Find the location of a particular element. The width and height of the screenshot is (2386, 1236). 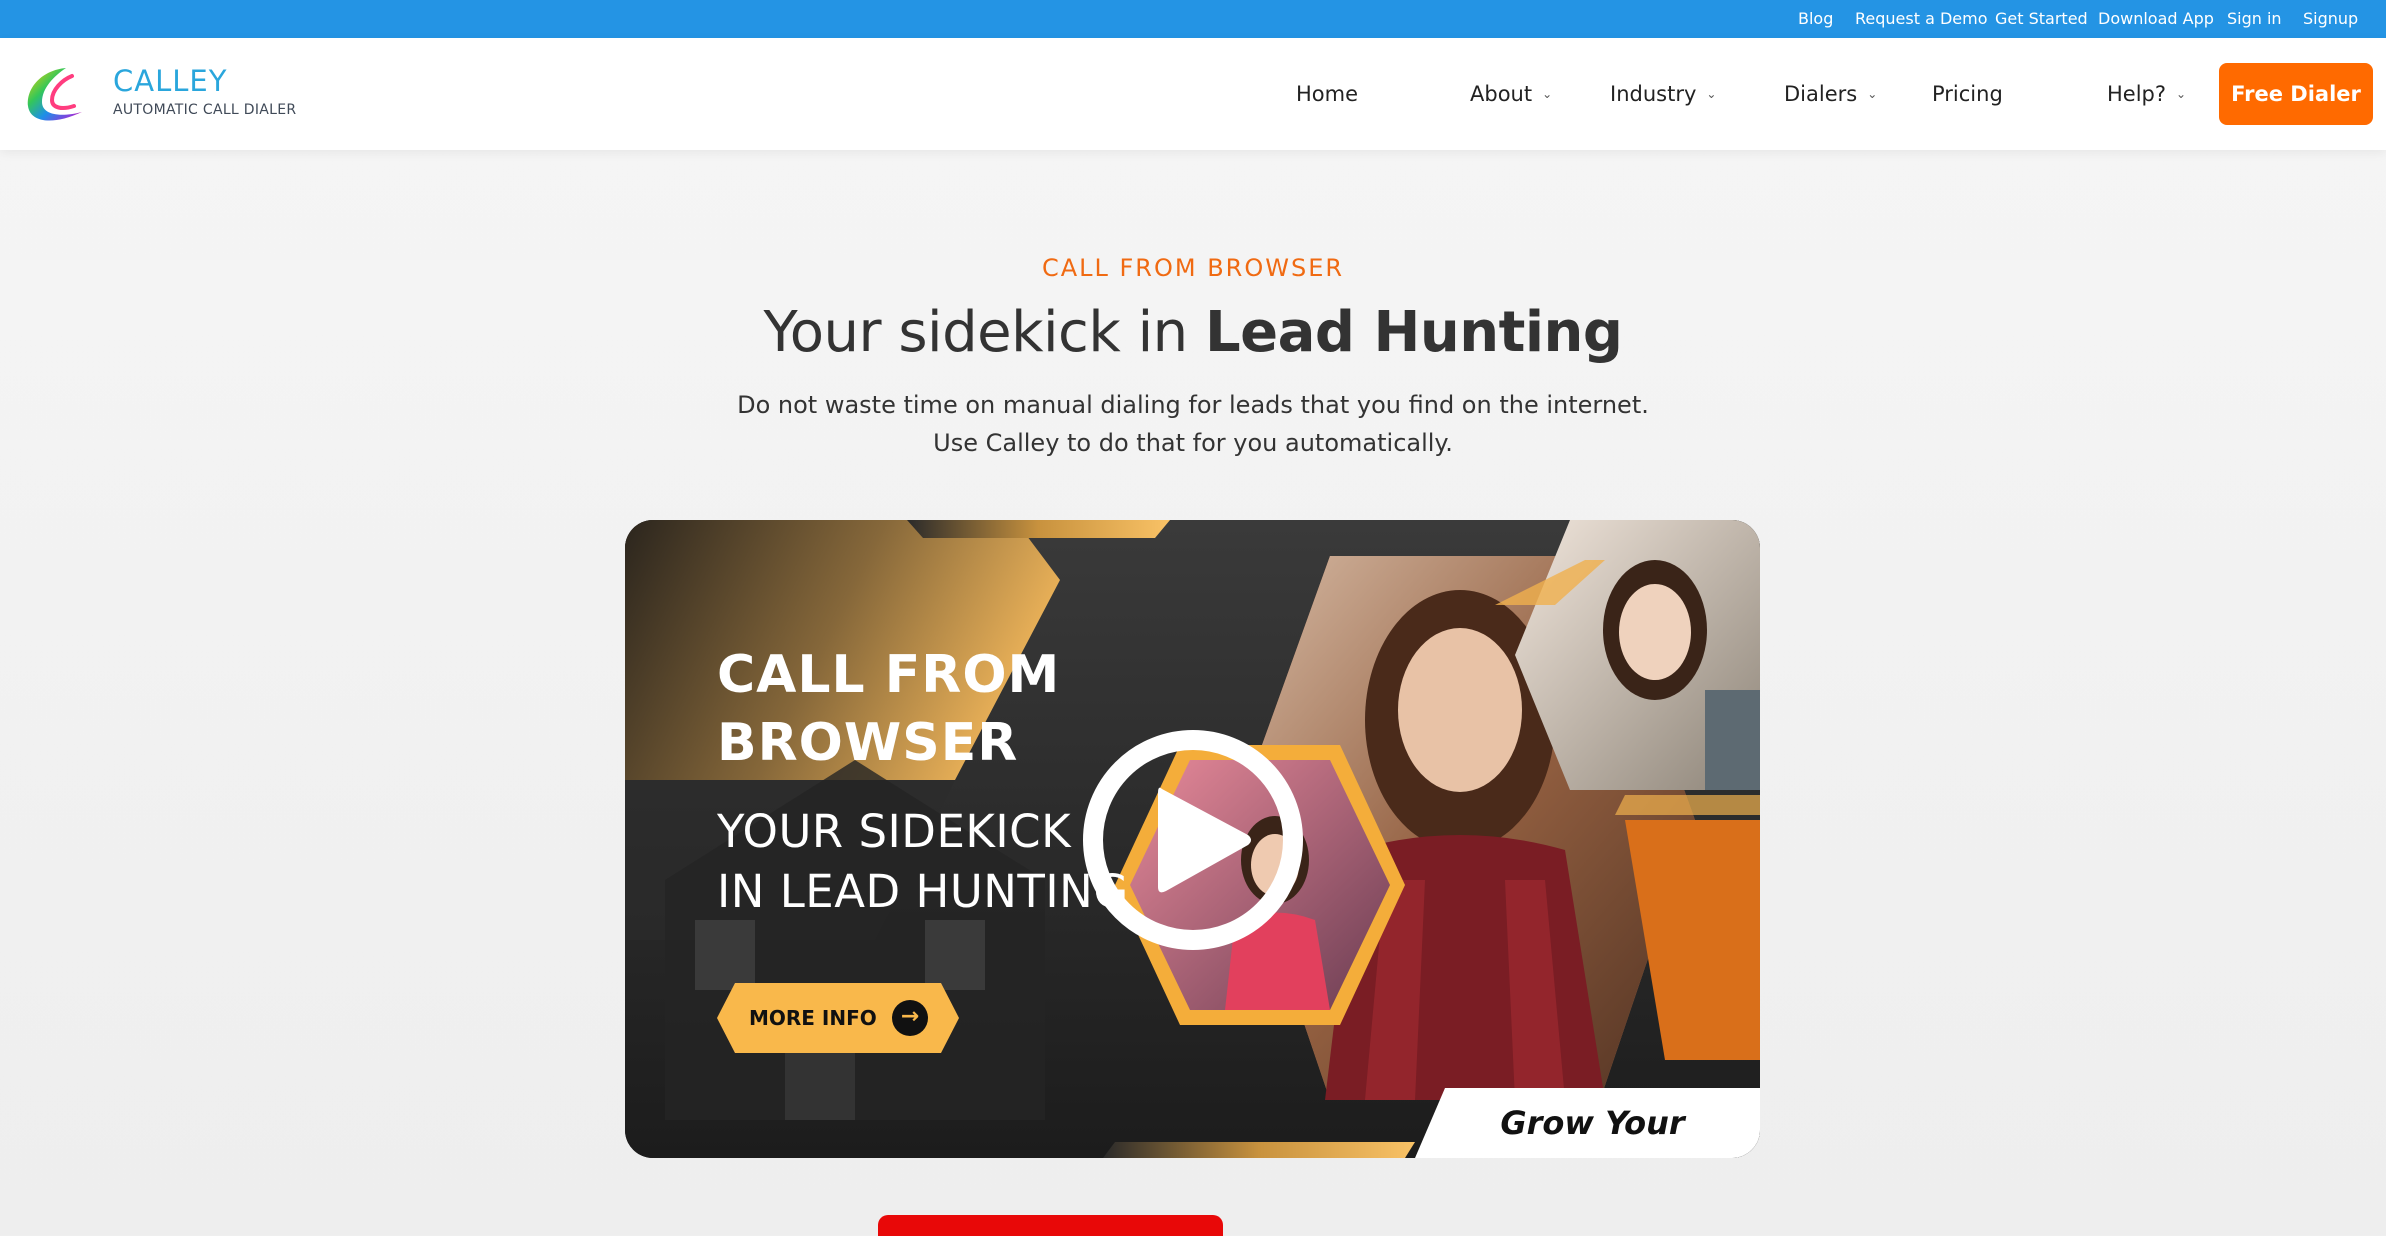

nav-about: About ⌄ is located at coordinates (1511, 94).